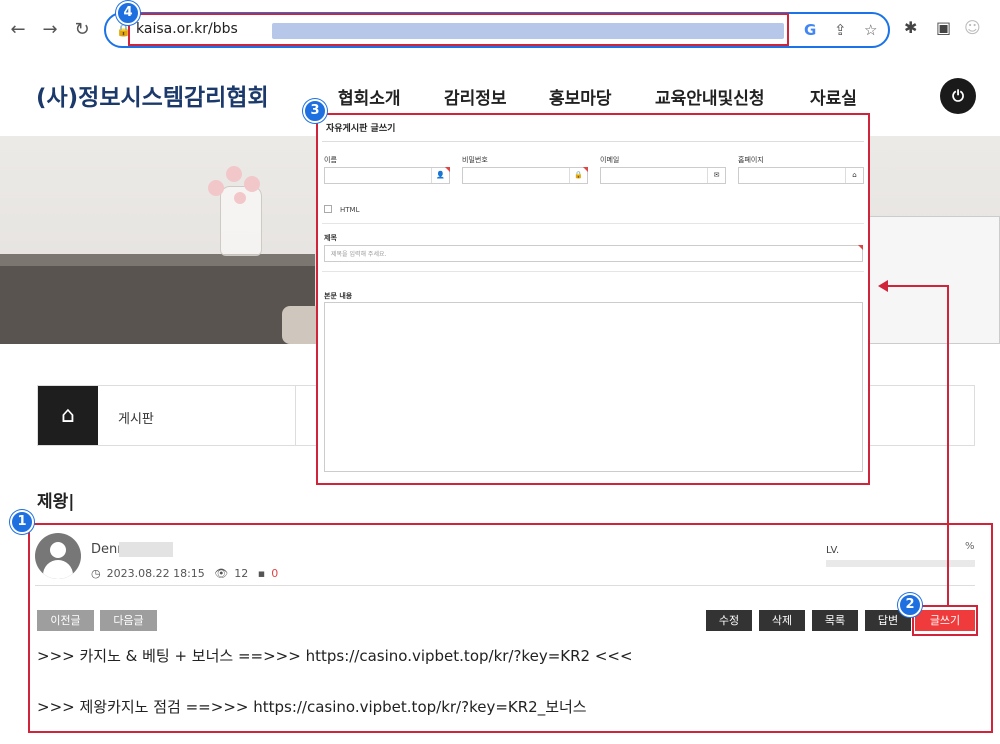 The image size is (1000, 744). I want to click on share-icon: ⇪, so click(840, 30).